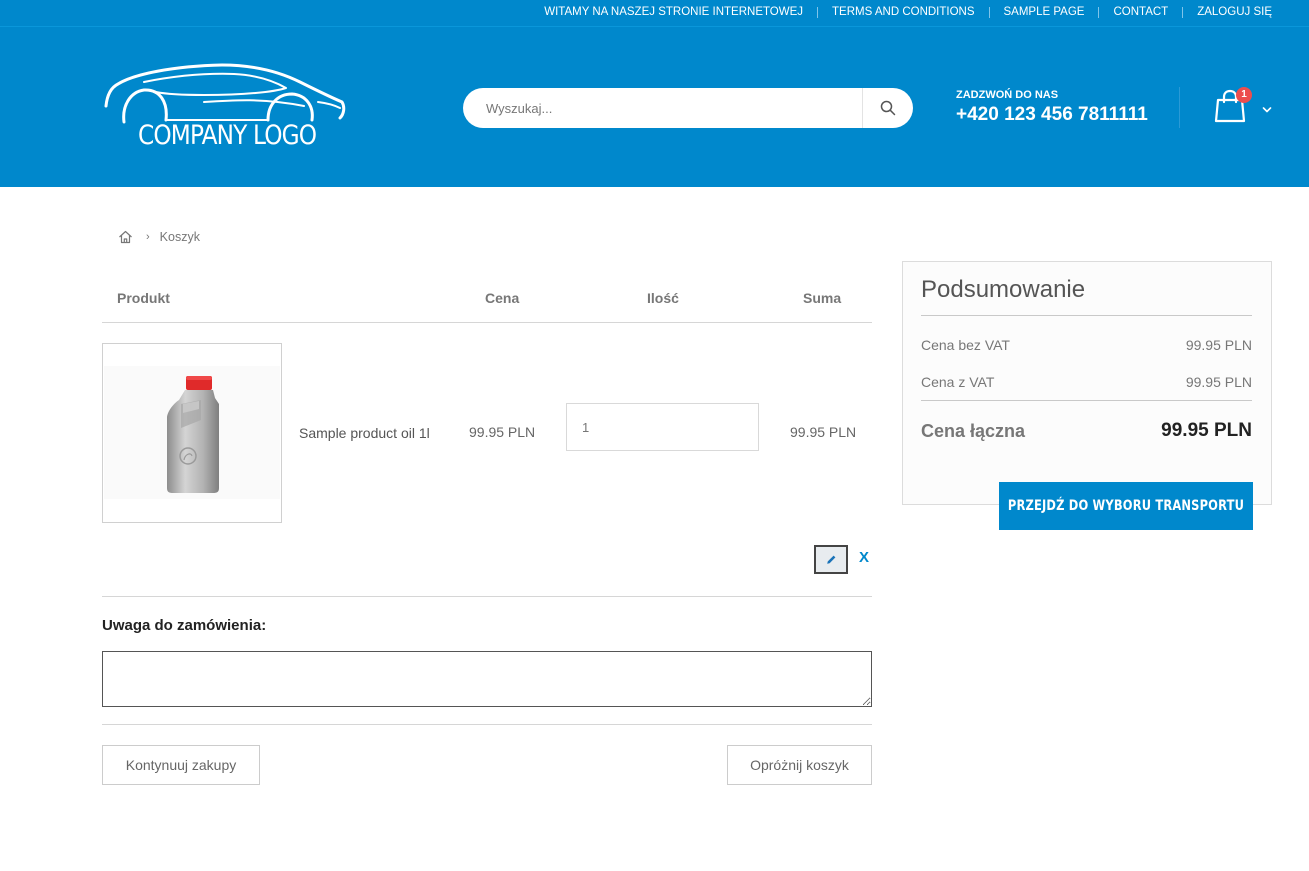 The width and height of the screenshot is (1309, 871). I want to click on search-icon, so click(888, 108).